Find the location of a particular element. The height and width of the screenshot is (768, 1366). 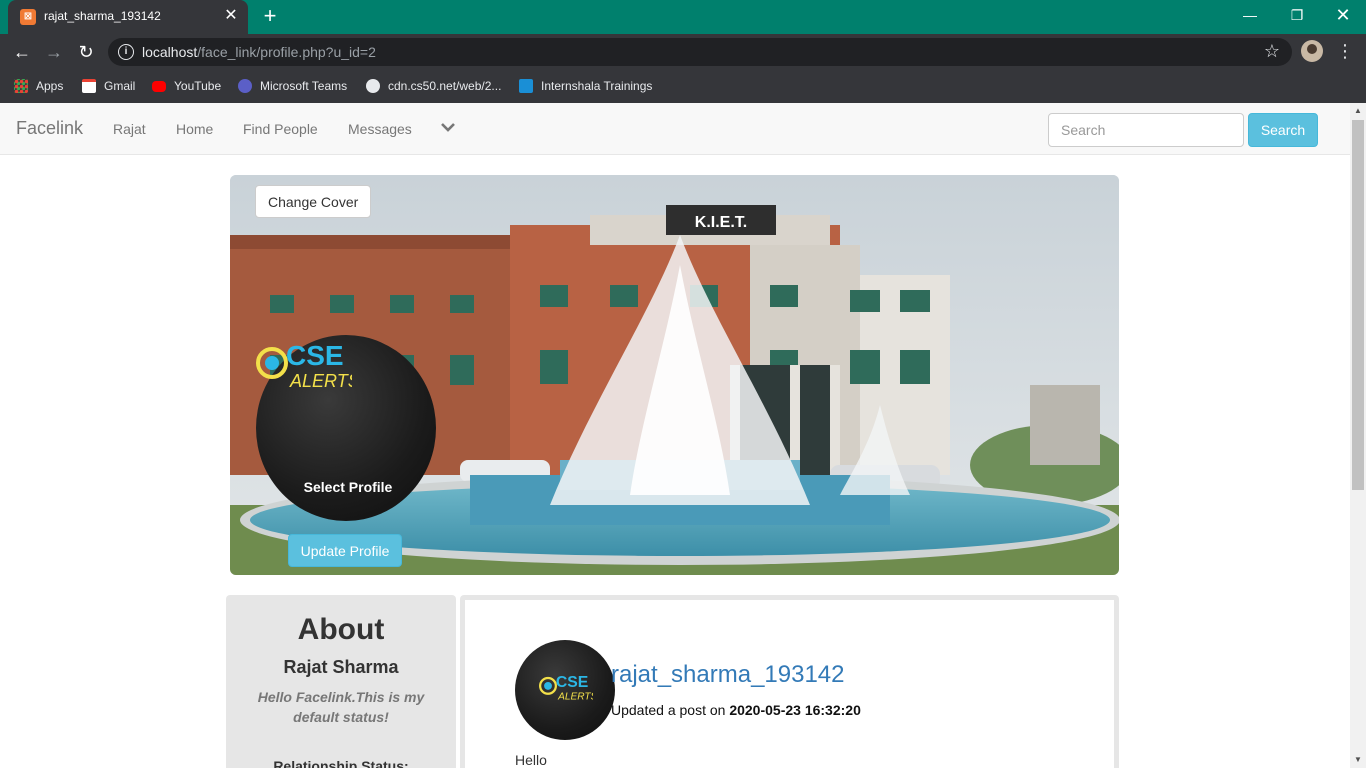

teams-icon is located at coordinates (245, 86).